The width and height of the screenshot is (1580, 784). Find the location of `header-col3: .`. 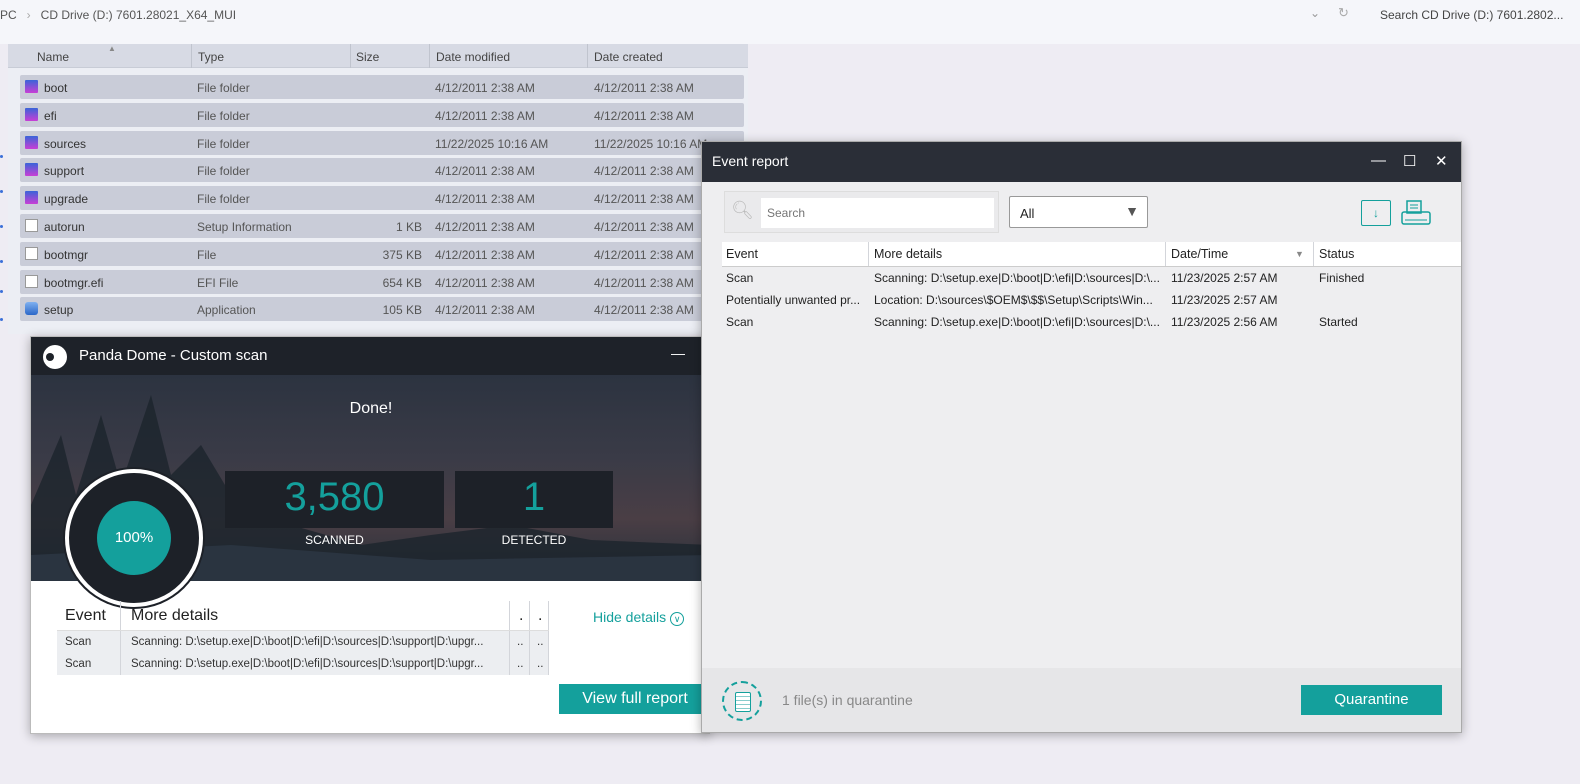

header-col3: . is located at coordinates (521, 616).